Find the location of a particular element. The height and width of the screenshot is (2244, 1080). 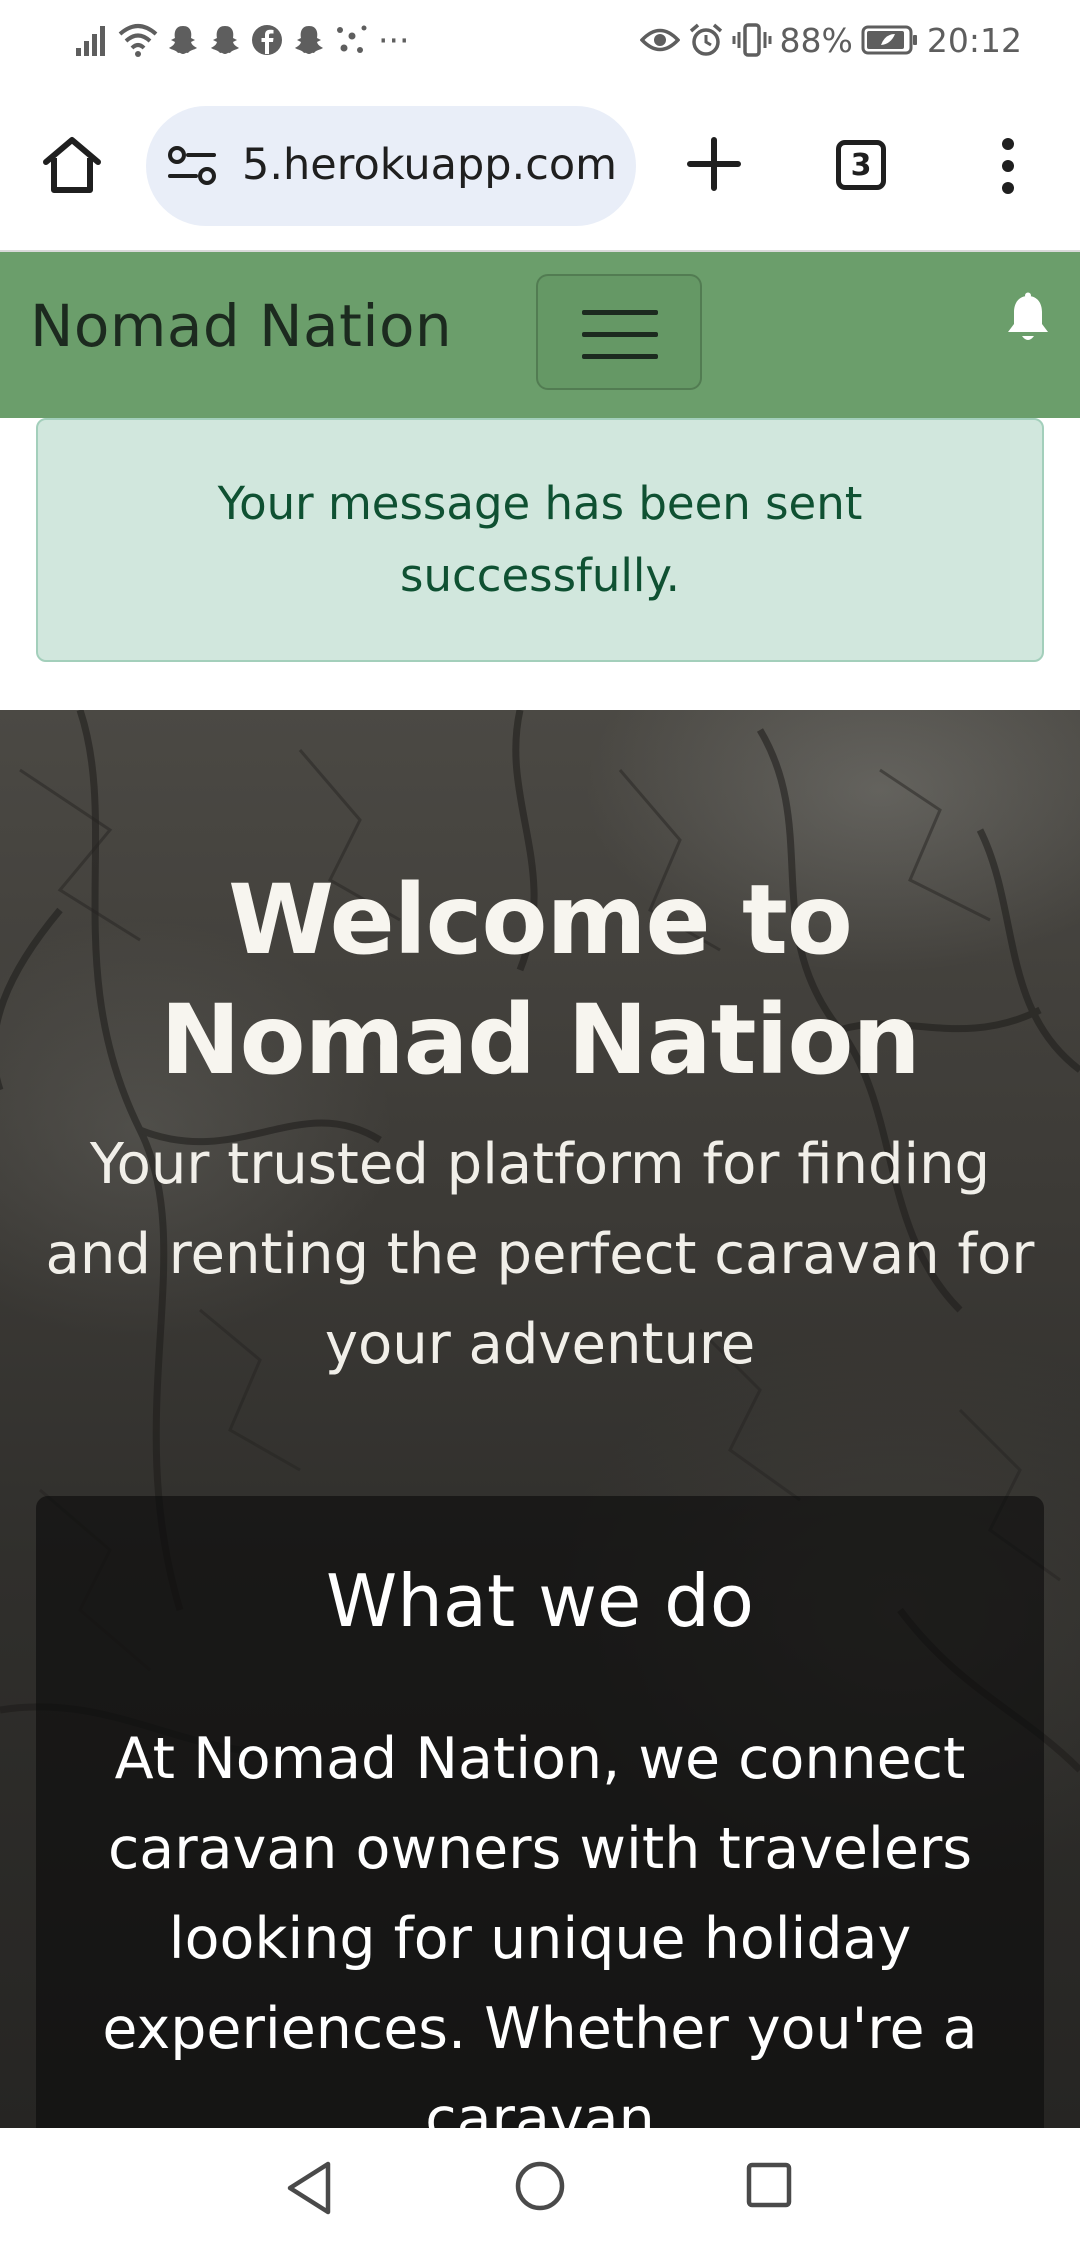

app-dots-icon is located at coordinates (352, 40).